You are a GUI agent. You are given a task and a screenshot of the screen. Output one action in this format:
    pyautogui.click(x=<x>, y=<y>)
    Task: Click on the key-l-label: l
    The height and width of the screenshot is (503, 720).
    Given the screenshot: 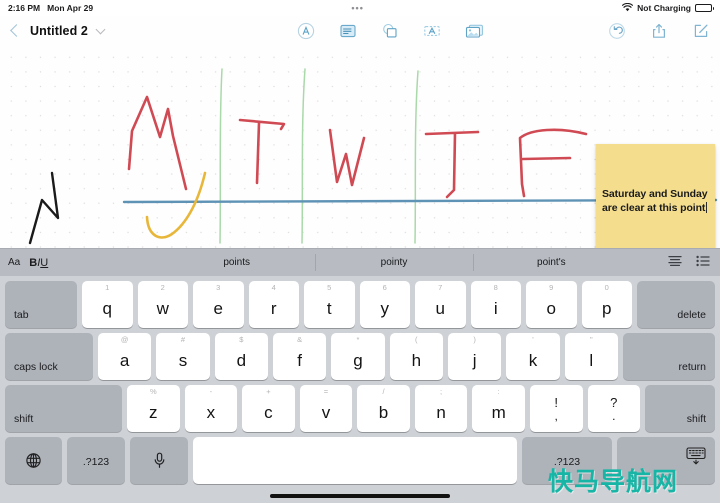 What is the action you would take?
    pyautogui.click(x=591, y=360)
    